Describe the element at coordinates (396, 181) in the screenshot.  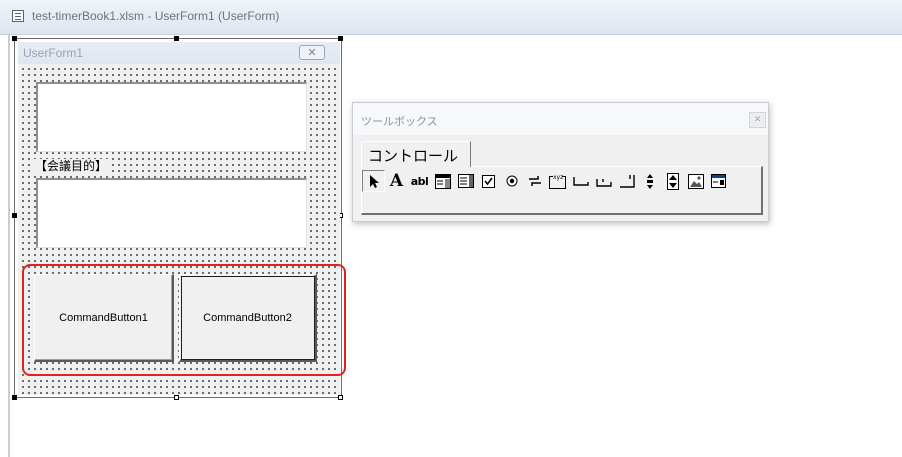
I see `label-tool-icon: A` at that location.